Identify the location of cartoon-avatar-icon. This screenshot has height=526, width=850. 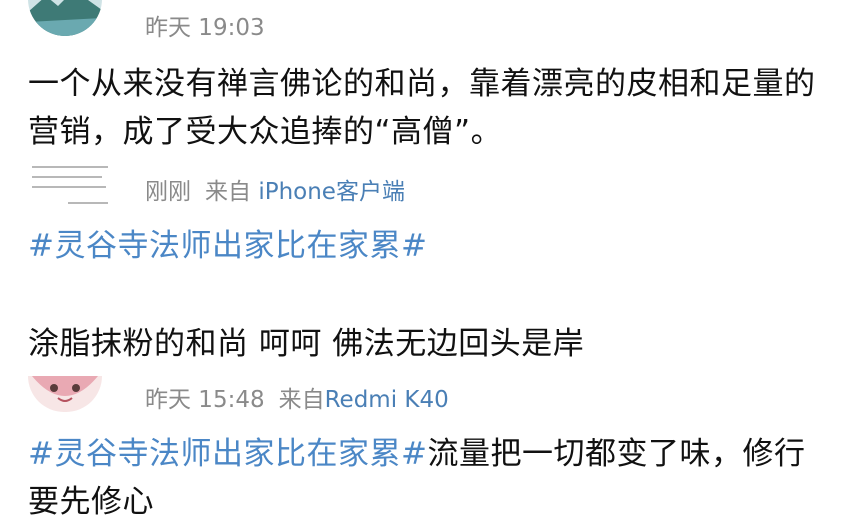
(65, 394).